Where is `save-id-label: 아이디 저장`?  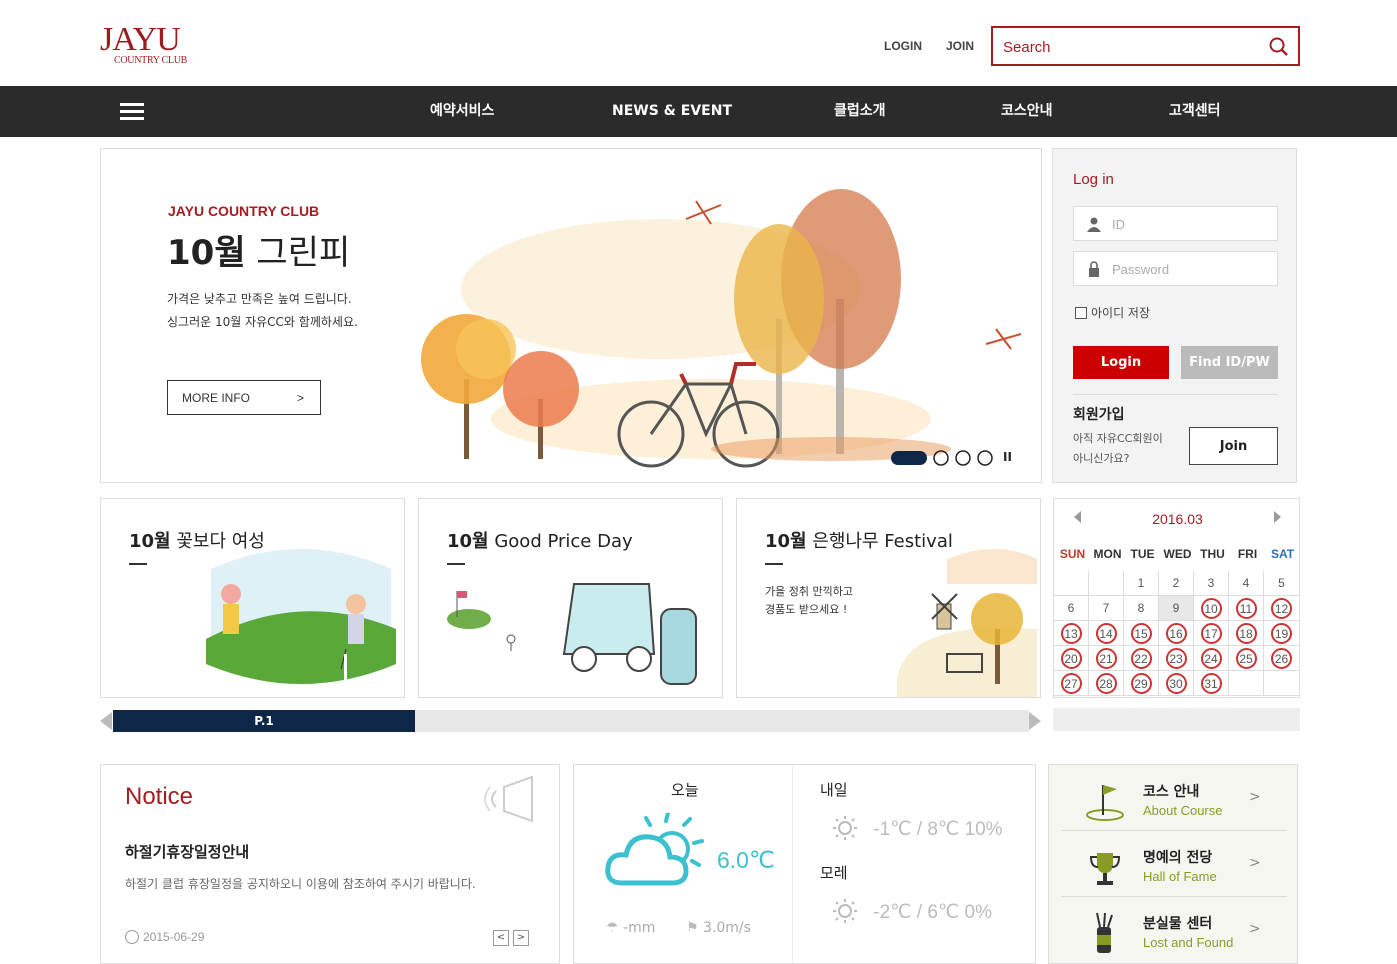 save-id-label: 아이디 저장 is located at coordinates (1121, 313).